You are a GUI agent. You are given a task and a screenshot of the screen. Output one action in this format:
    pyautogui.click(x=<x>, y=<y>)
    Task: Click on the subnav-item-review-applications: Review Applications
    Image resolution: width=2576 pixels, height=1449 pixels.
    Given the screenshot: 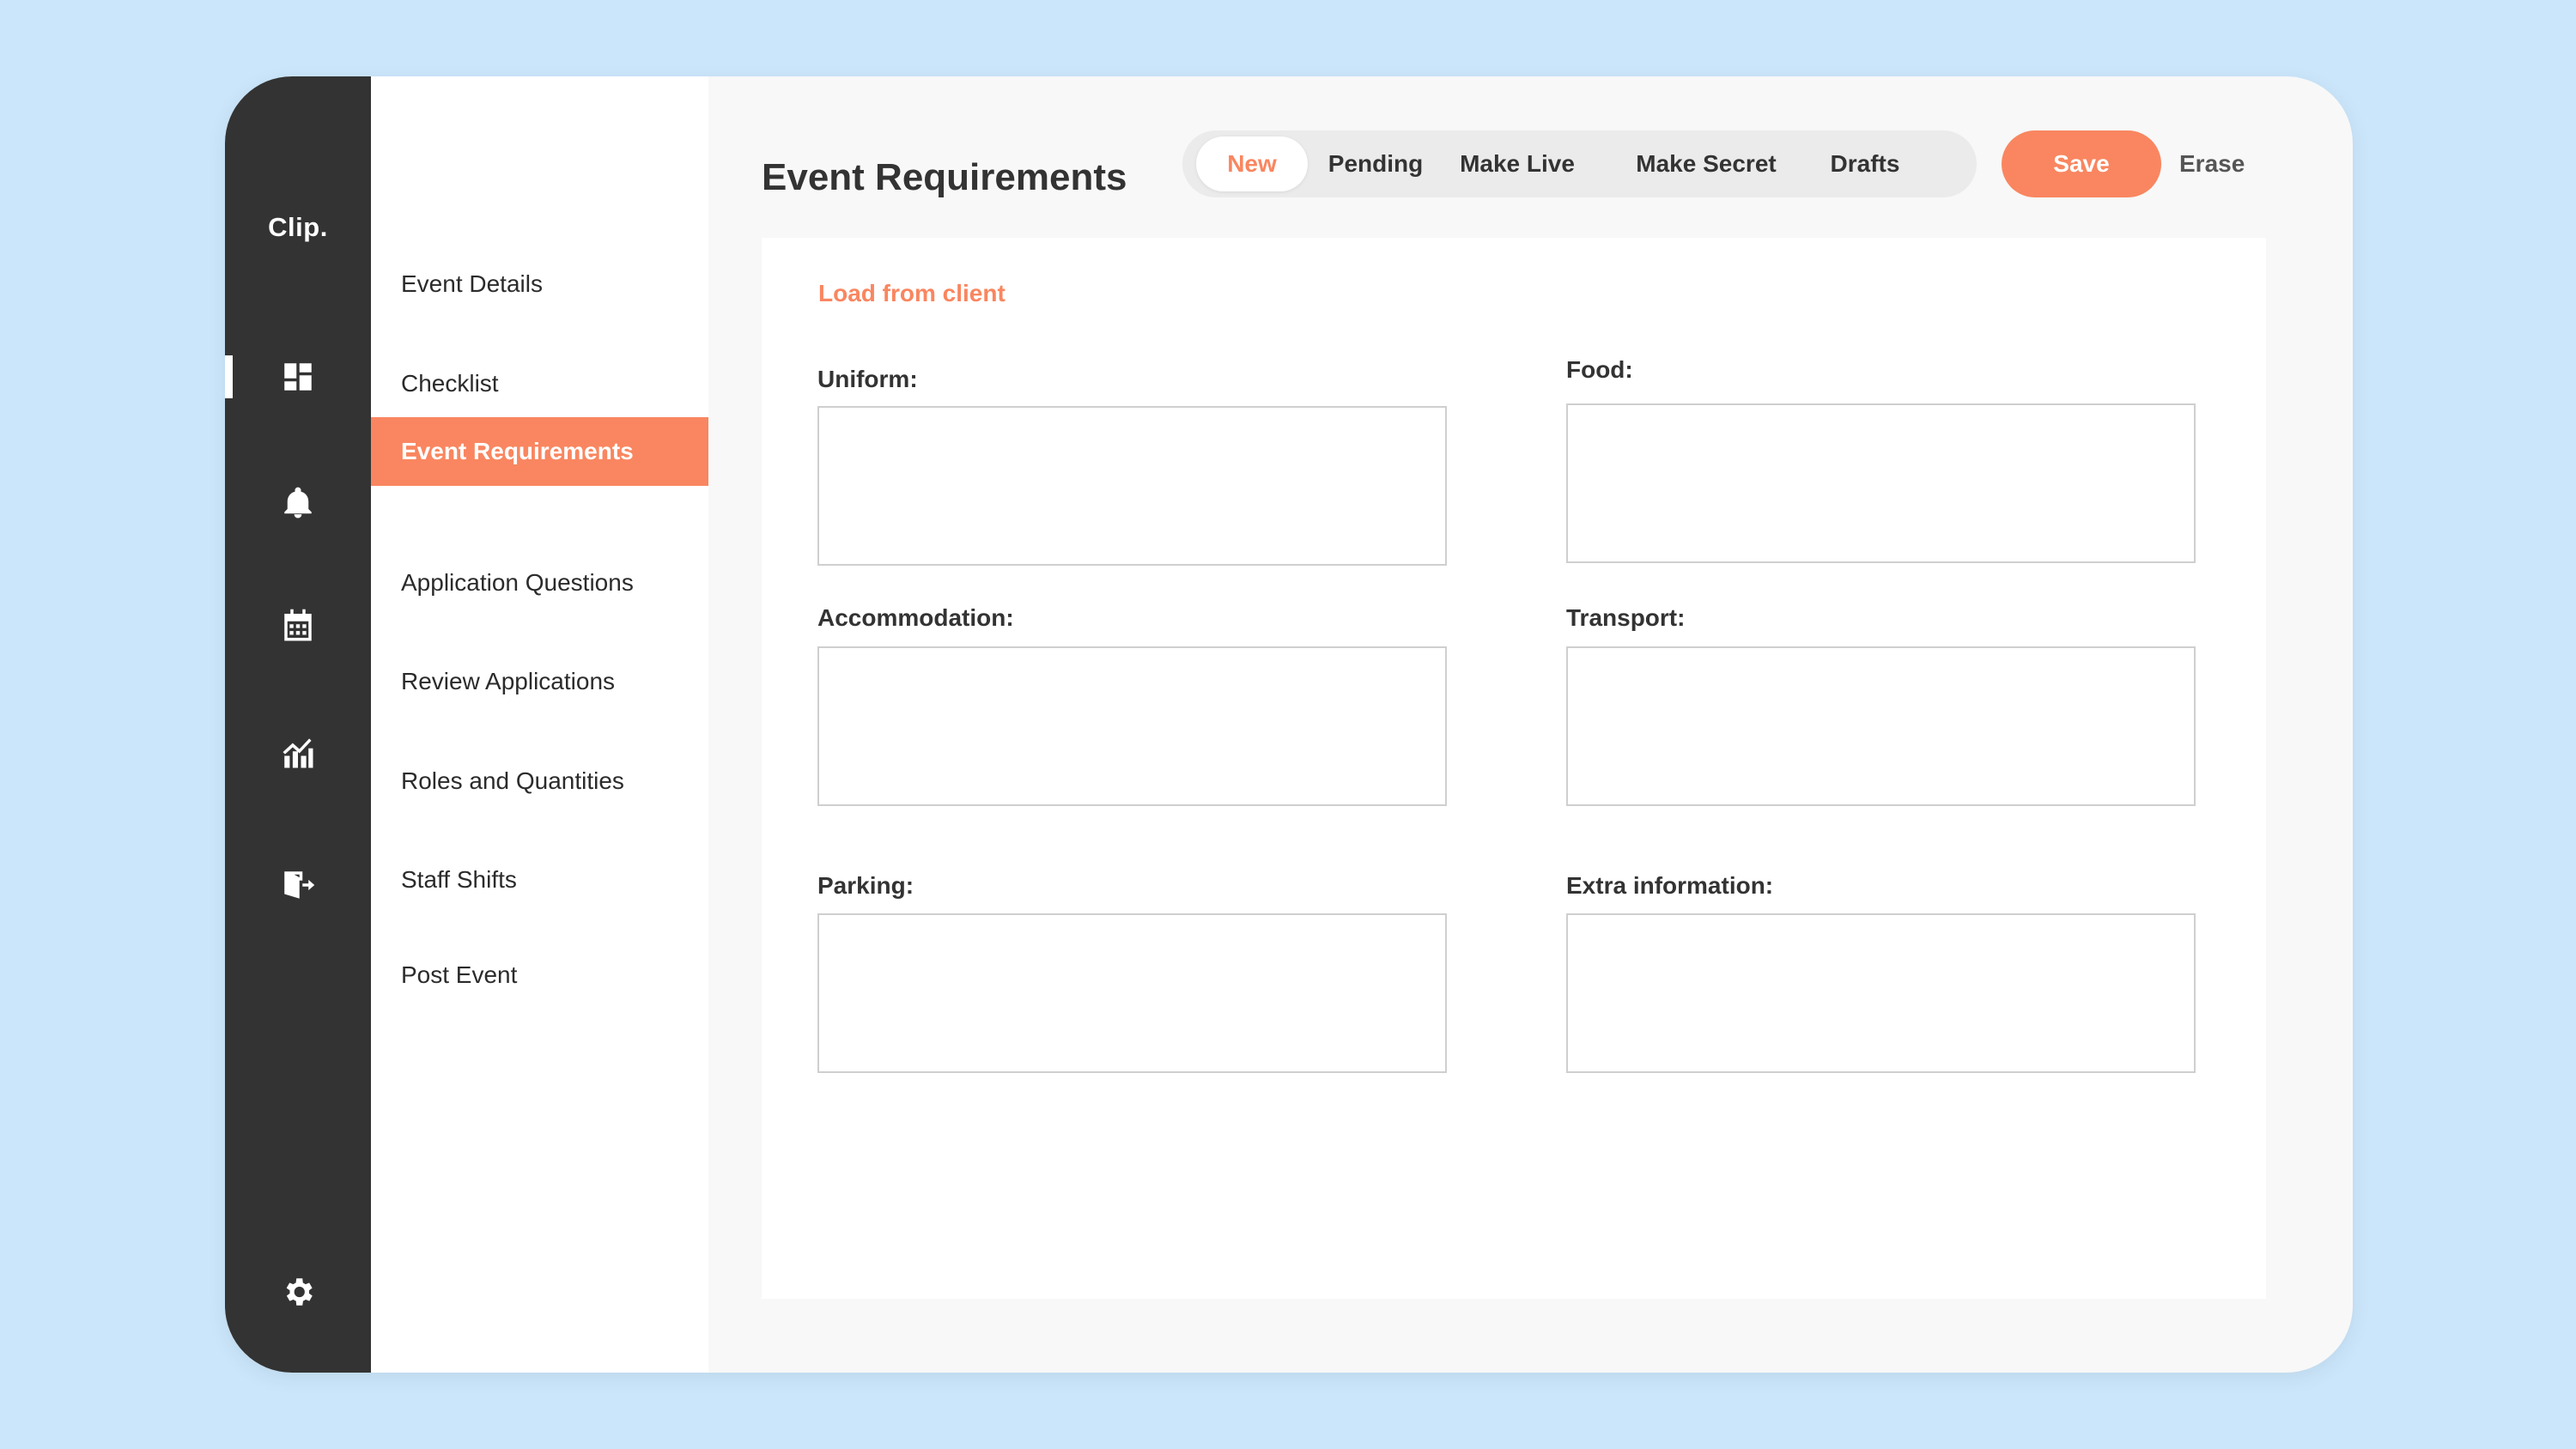 What is the action you would take?
    pyautogui.click(x=539, y=681)
    